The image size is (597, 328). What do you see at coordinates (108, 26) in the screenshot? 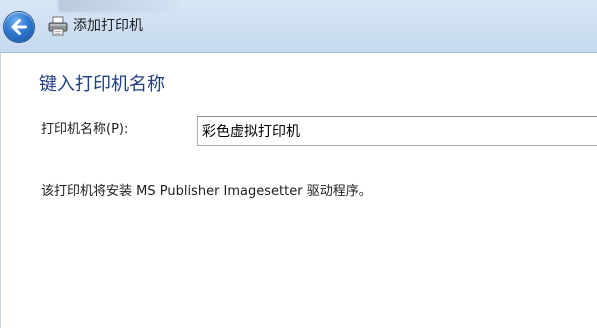
I see `window-title: 添加打印机` at bounding box center [108, 26].